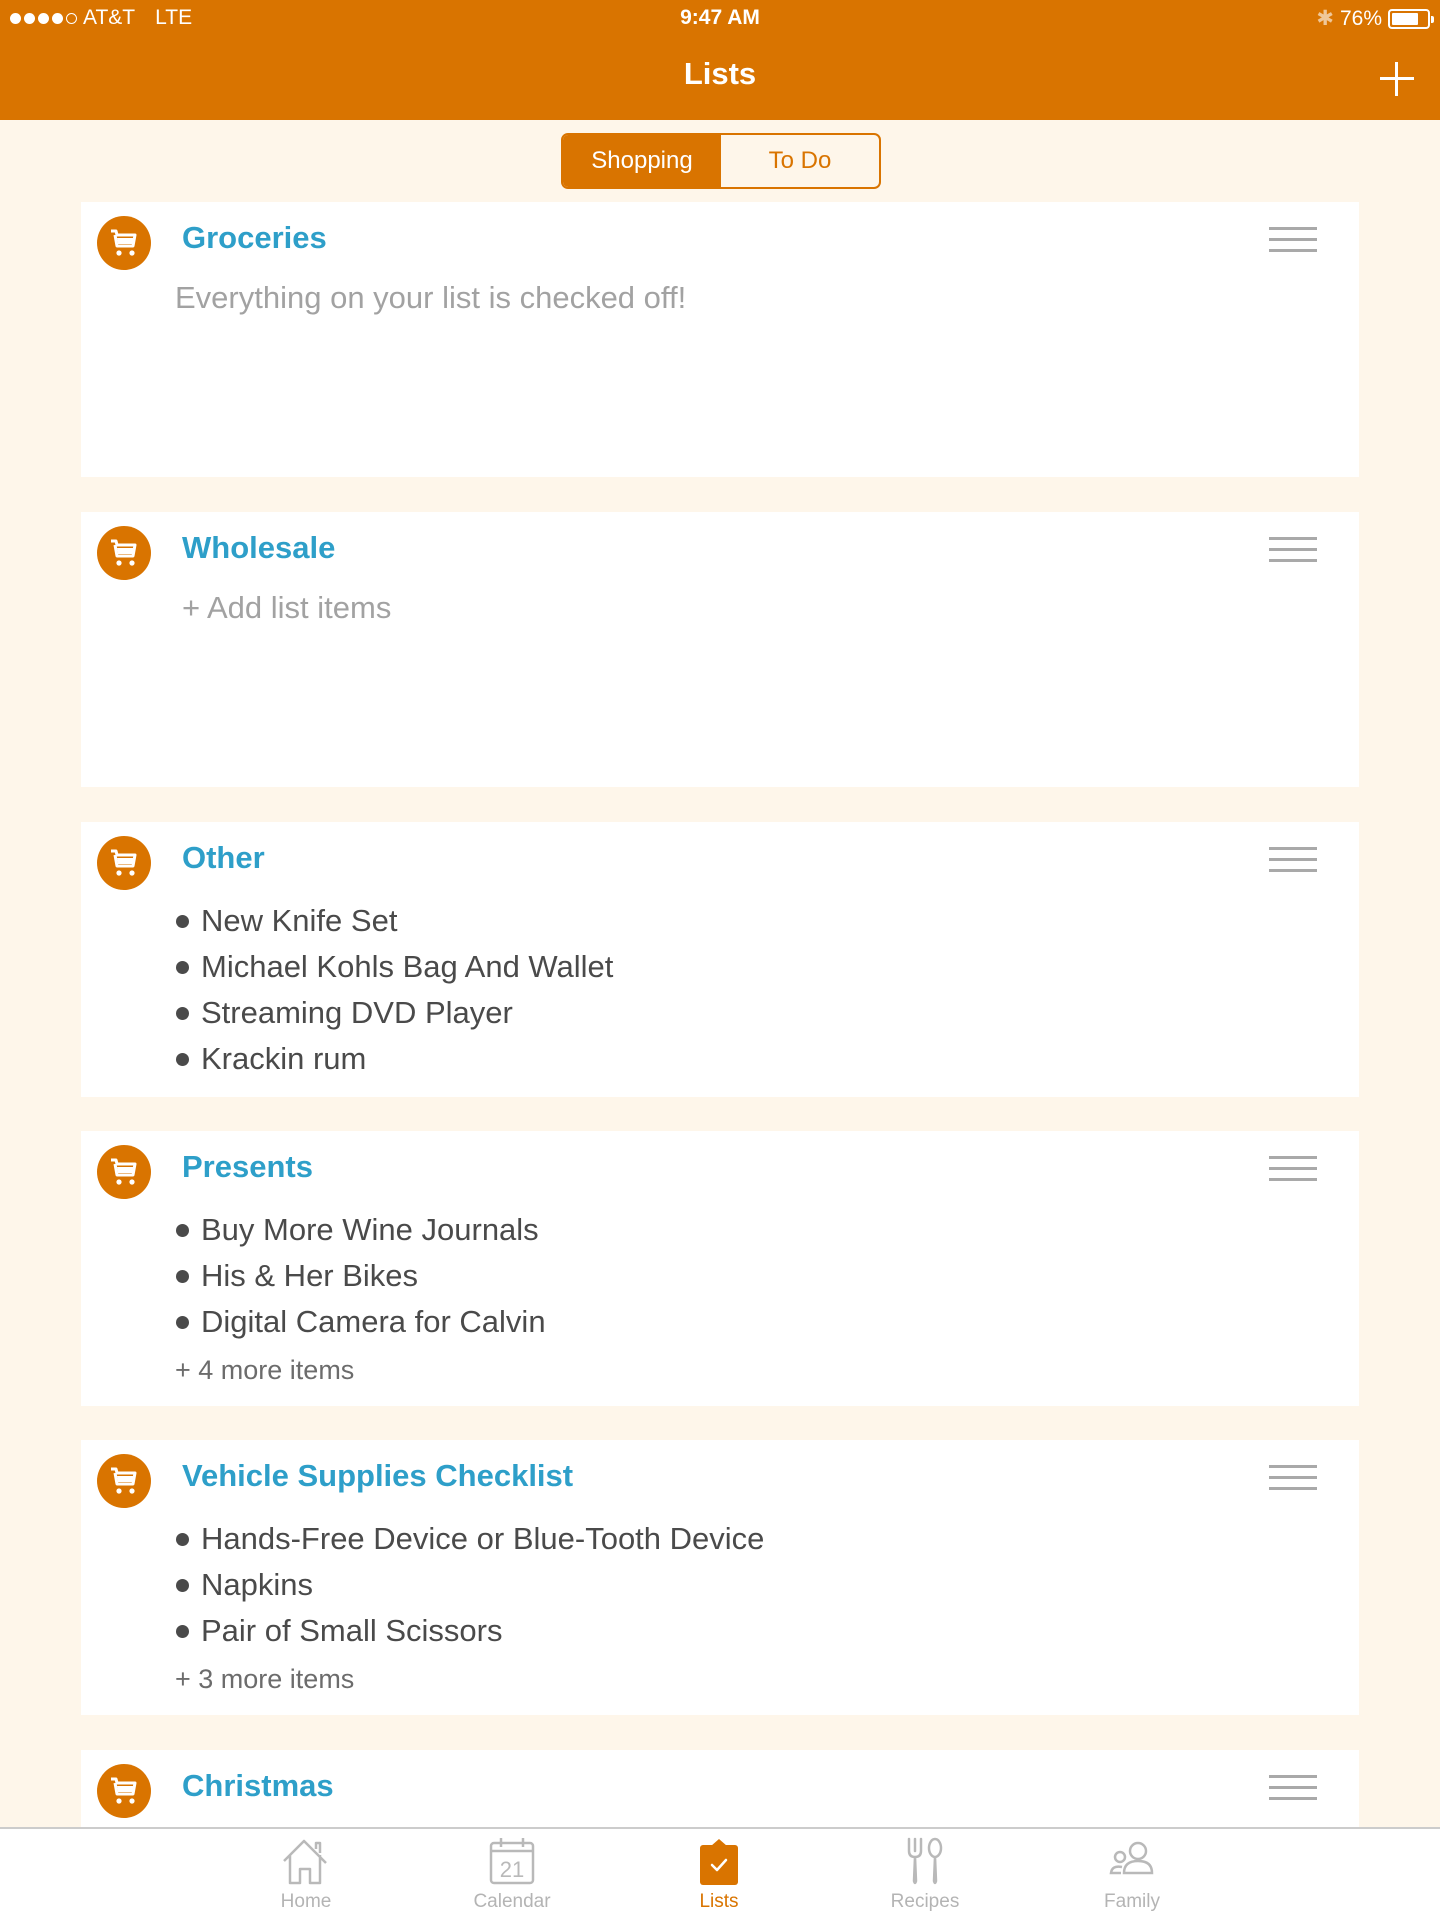  Describe the element at coordinates (370, 1229) in the screenshot. I see `list-item-text: Buy More Wine Journals` at that location.